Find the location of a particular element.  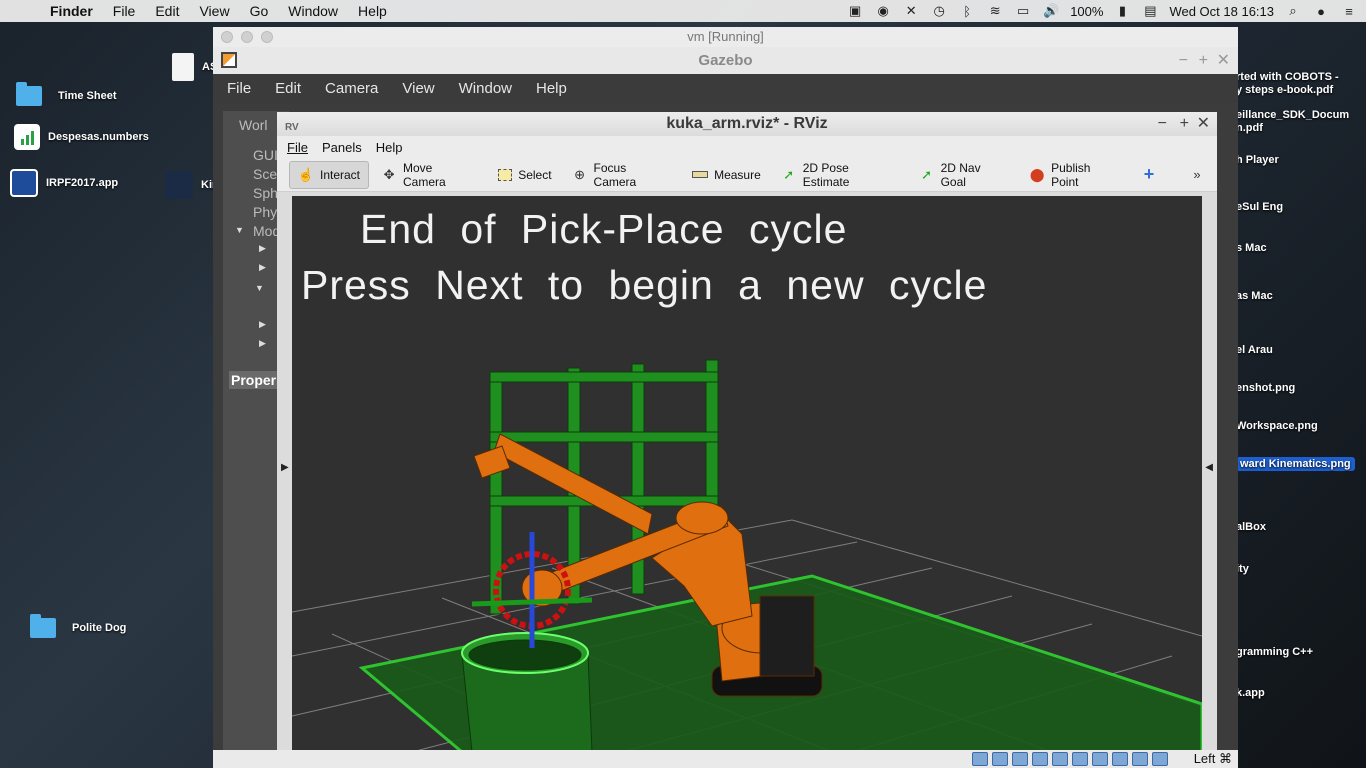

siri-icon: ● is located at coordinates (1321, 11).